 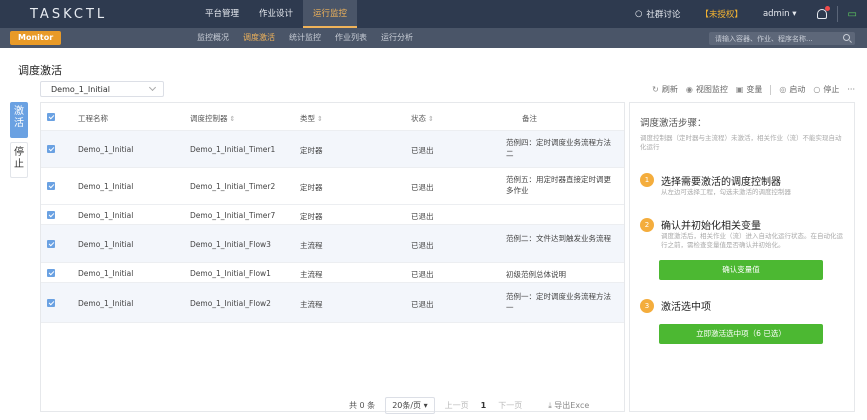 I want to click on cell-type: 主流程, so click(x=311, y=304).